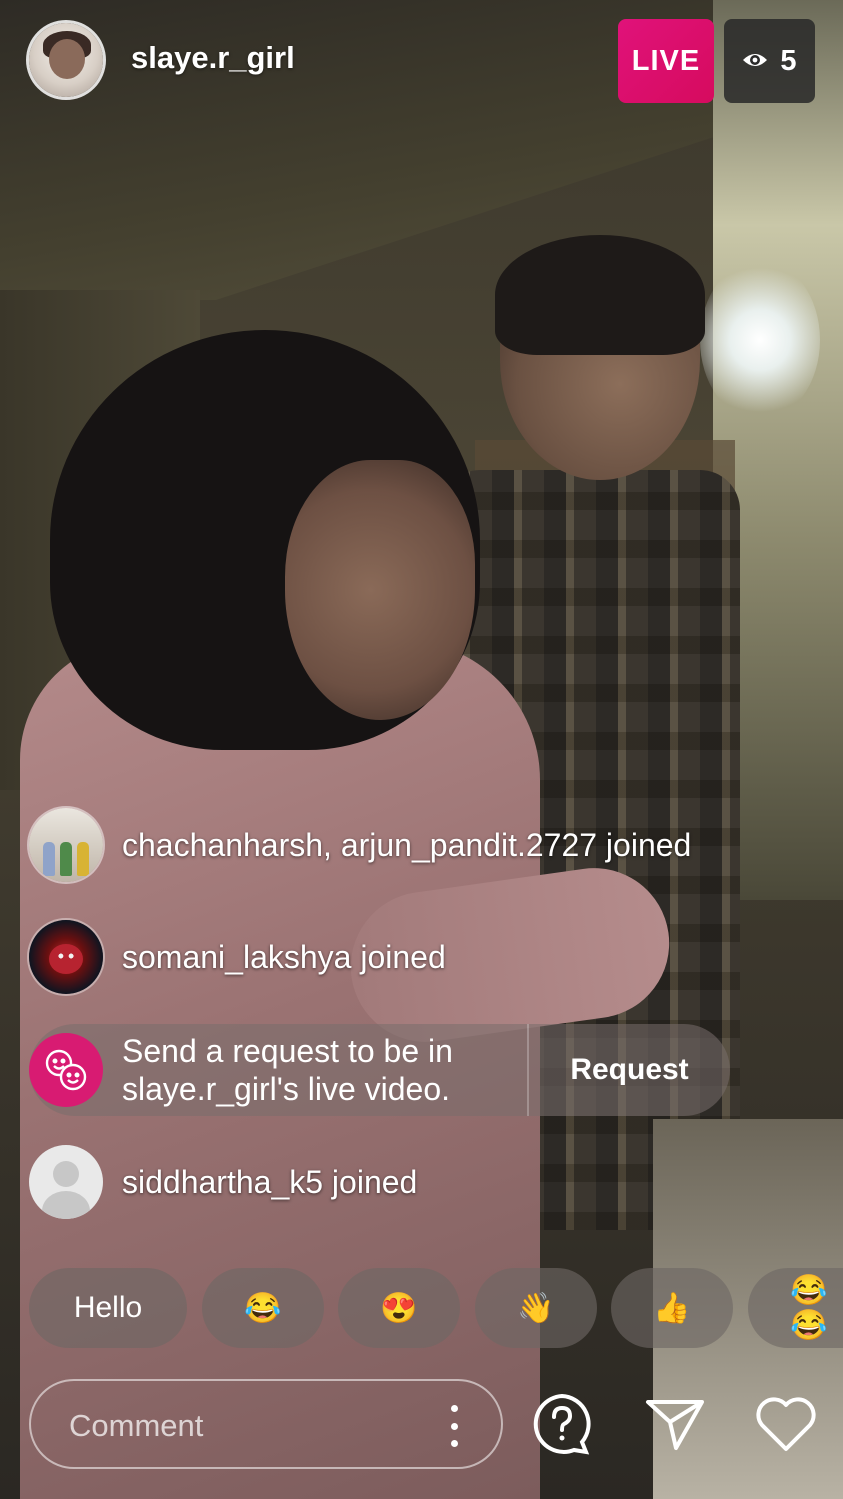  Describe the element at coordinates (287, 1051) in the screenshot. I see `request-text-line1: Send a request to be in` at that location.